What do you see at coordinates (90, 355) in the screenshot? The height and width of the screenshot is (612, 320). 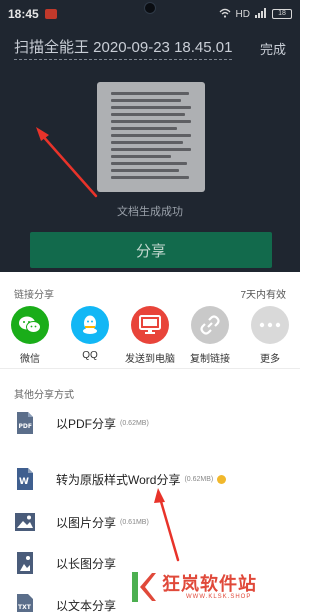 I see `share-app-label: QQ` at bounding box center [90, 355].